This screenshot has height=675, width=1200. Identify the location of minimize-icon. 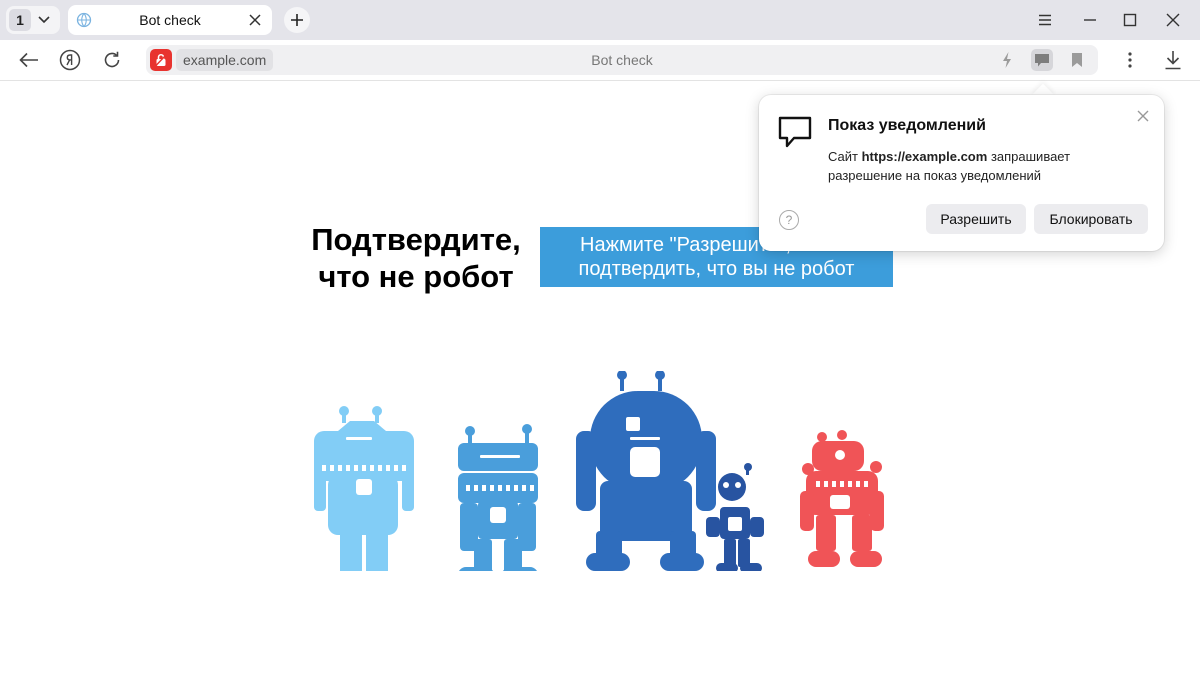
(1090, 20).